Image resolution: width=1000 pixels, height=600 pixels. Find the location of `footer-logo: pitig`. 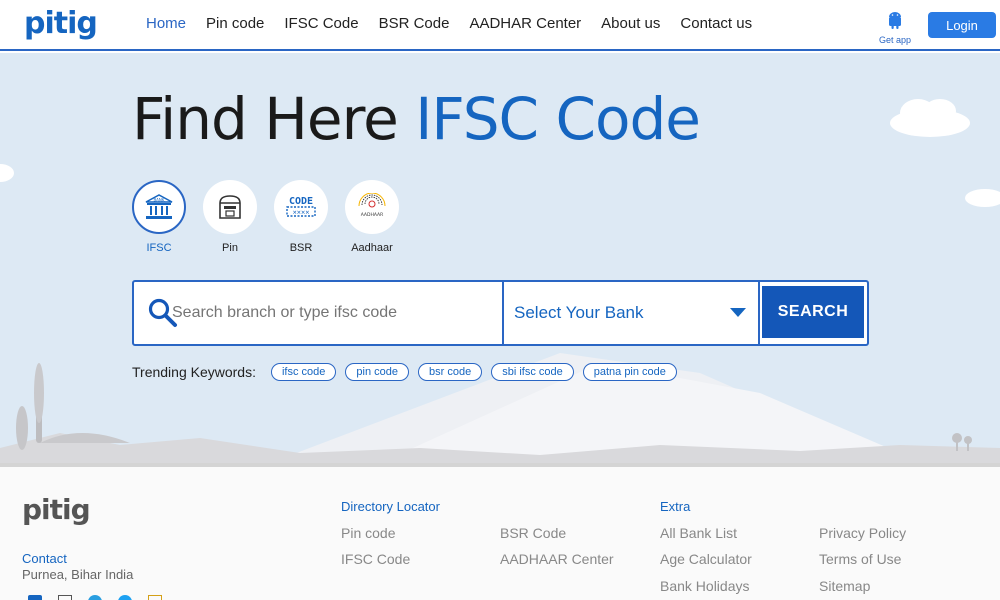

footer-logo: pitig is located at coordinates (56, 509).